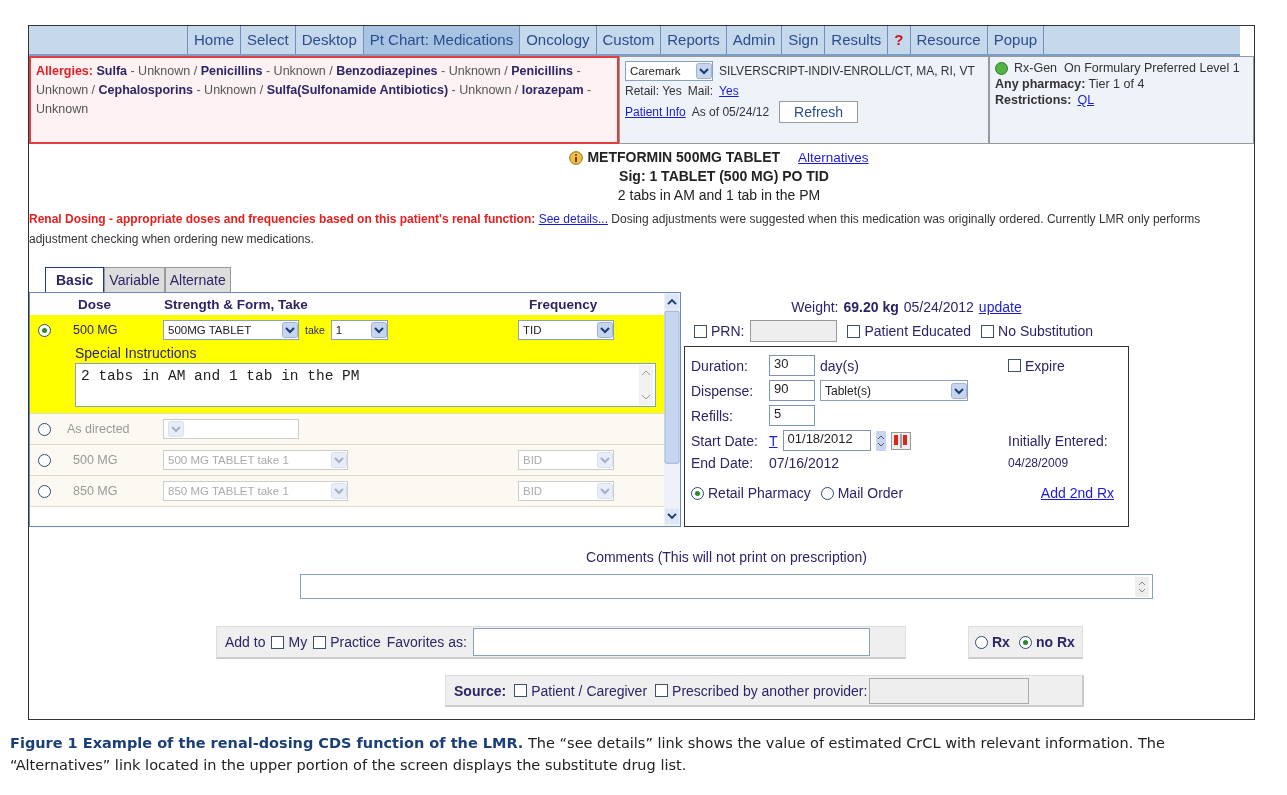 The width and height of the screenshot is (1287, 795). What do you see at coordinates (803, 40) in the screenshot?
I see `nav-tab: Sign` at bounding box center [803, 40].